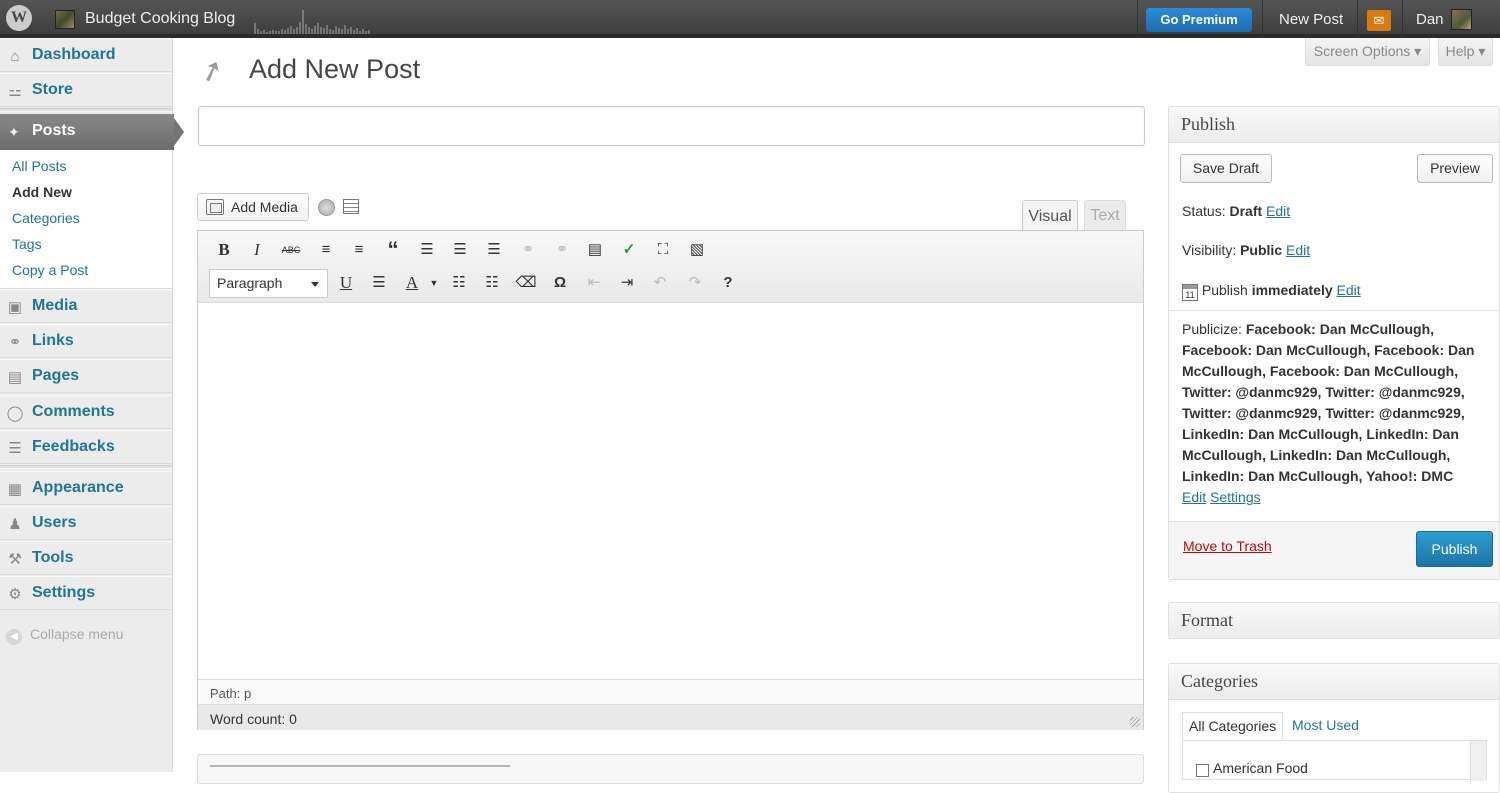 The height and width of the screenshot is (793, 1500). I want to click on tab-text: Text, so click(1105, 215).